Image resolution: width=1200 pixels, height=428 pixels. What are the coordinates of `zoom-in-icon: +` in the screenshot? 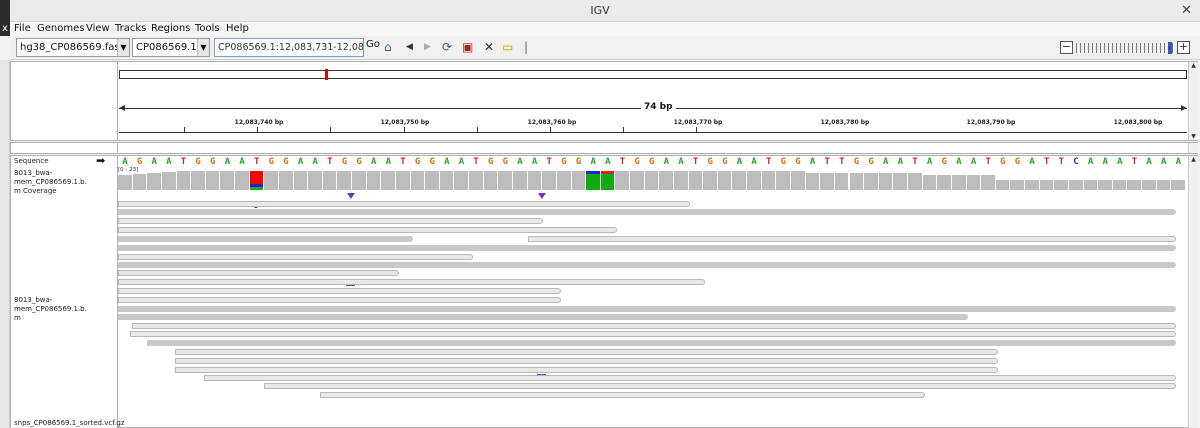 It's located at (1183, 47).